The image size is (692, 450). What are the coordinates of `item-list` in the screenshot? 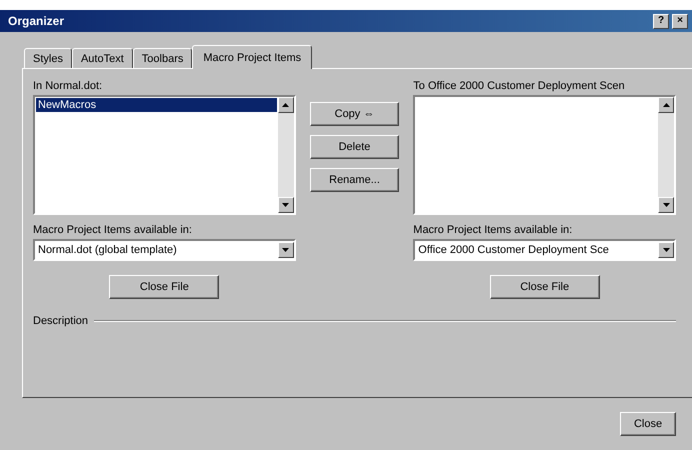 It's located at (544, 155).